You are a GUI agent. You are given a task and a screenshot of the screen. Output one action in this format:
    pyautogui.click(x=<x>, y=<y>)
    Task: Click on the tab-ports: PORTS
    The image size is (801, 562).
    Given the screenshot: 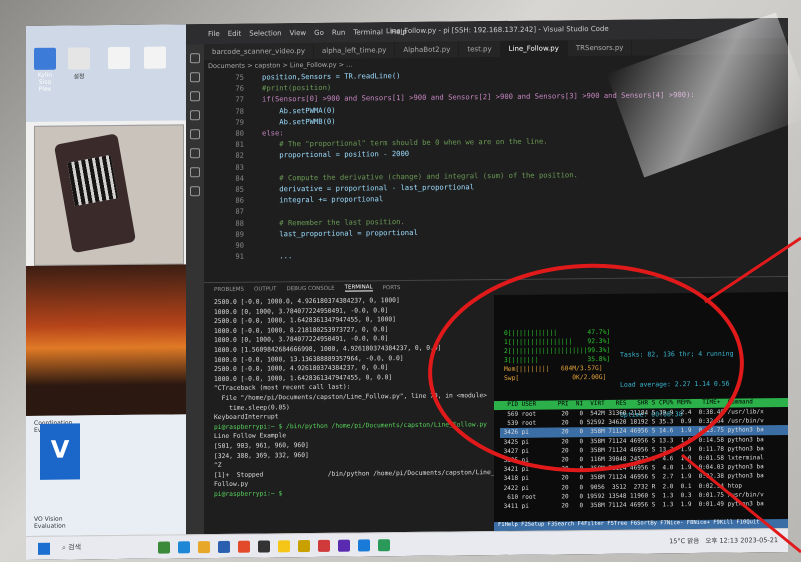 What is the action you would take?
    pyautogui.click(x=392, y=288)
    